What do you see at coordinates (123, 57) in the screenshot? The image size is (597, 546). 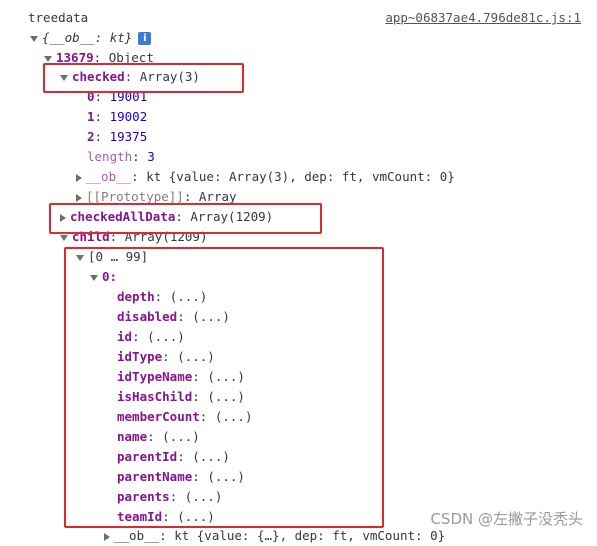 I see `object-value: : Object` at bounding box center [123, 57].